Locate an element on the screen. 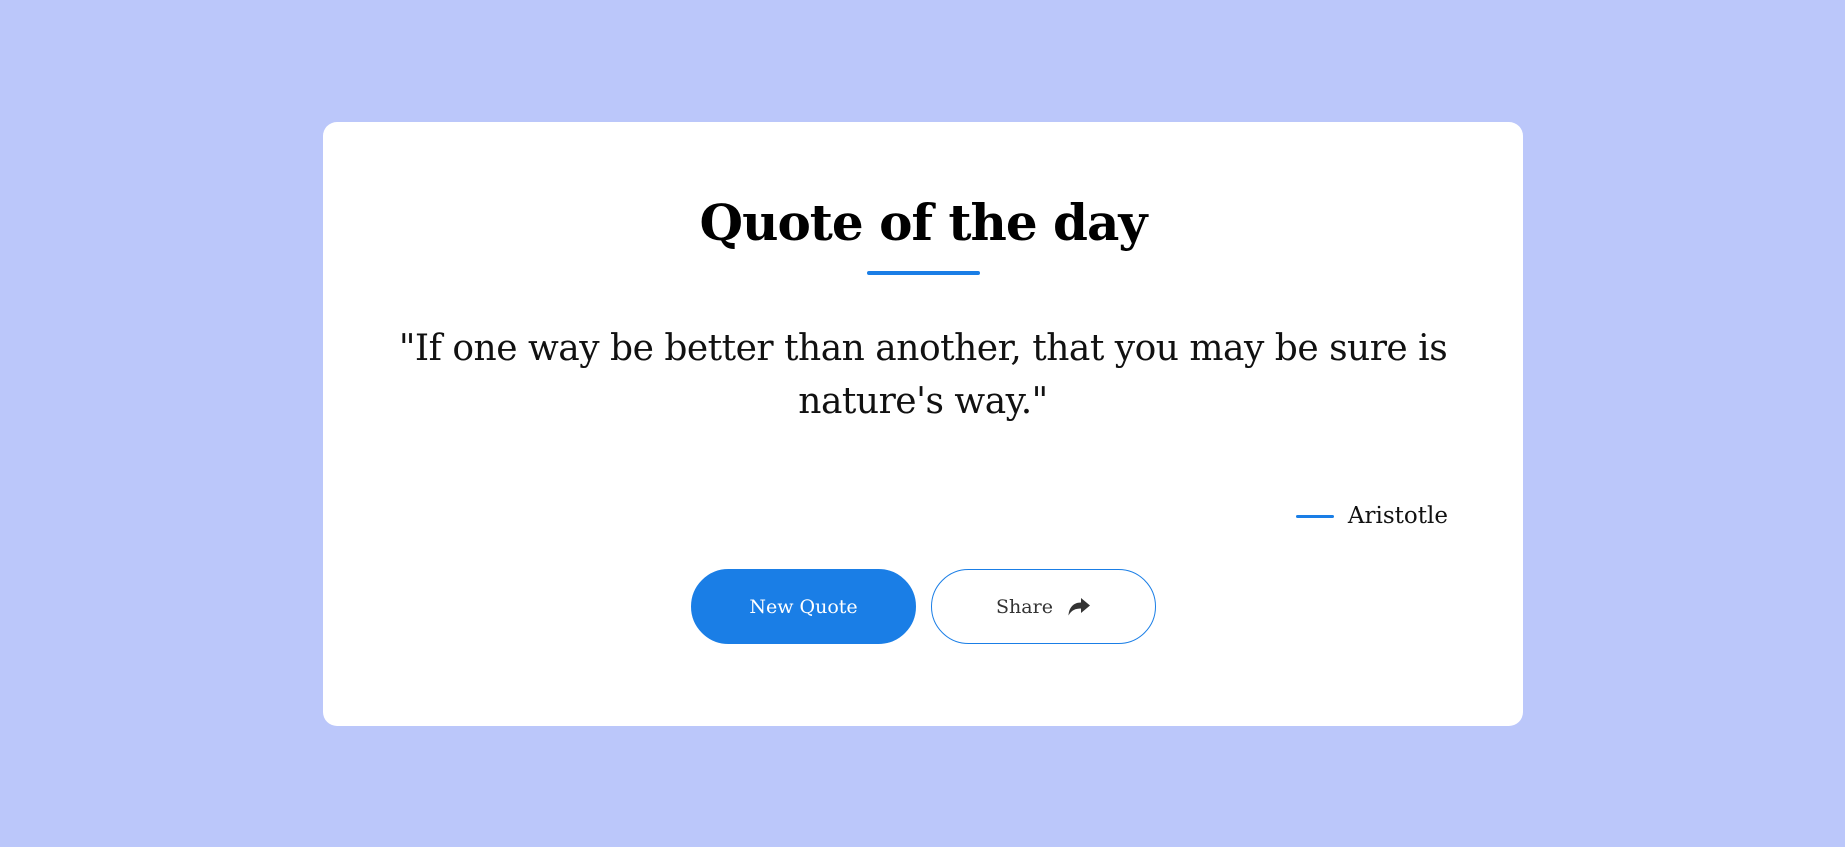 The height and width of the screenshot is (847, 1845). author-dash is located at coordinates (1314, 516).